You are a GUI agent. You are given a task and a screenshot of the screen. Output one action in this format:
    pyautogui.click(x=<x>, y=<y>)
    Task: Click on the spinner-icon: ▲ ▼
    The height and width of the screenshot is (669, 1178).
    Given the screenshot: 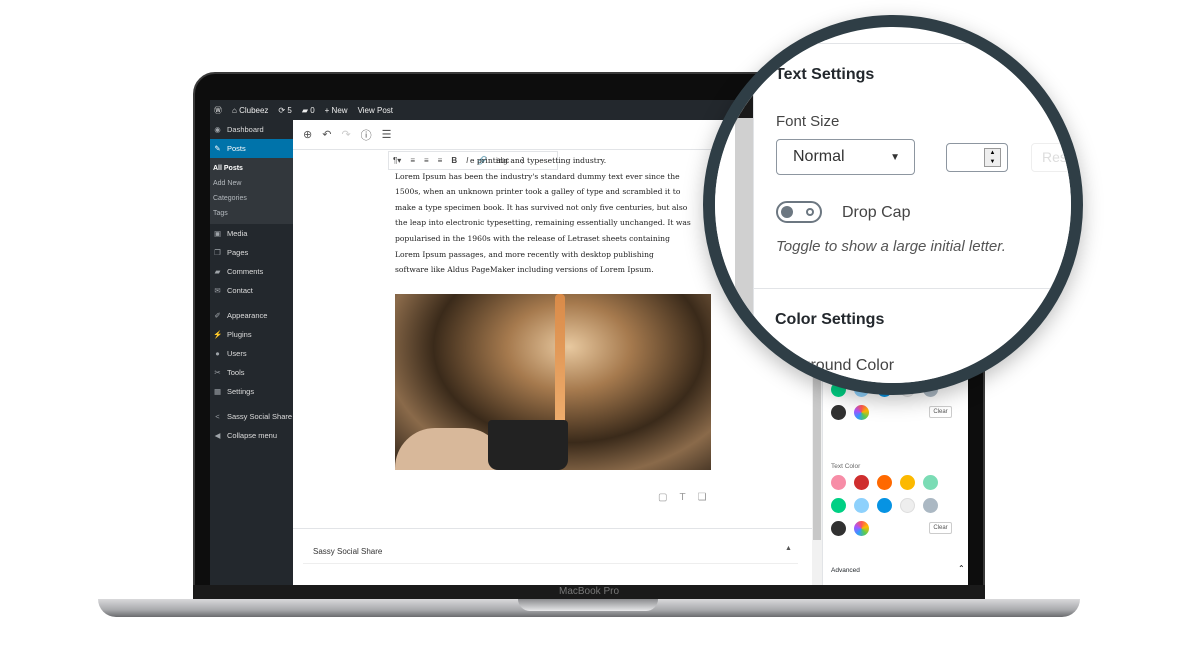 What is the action you would take?
    pyautogui.click(x=992, y=157)
    